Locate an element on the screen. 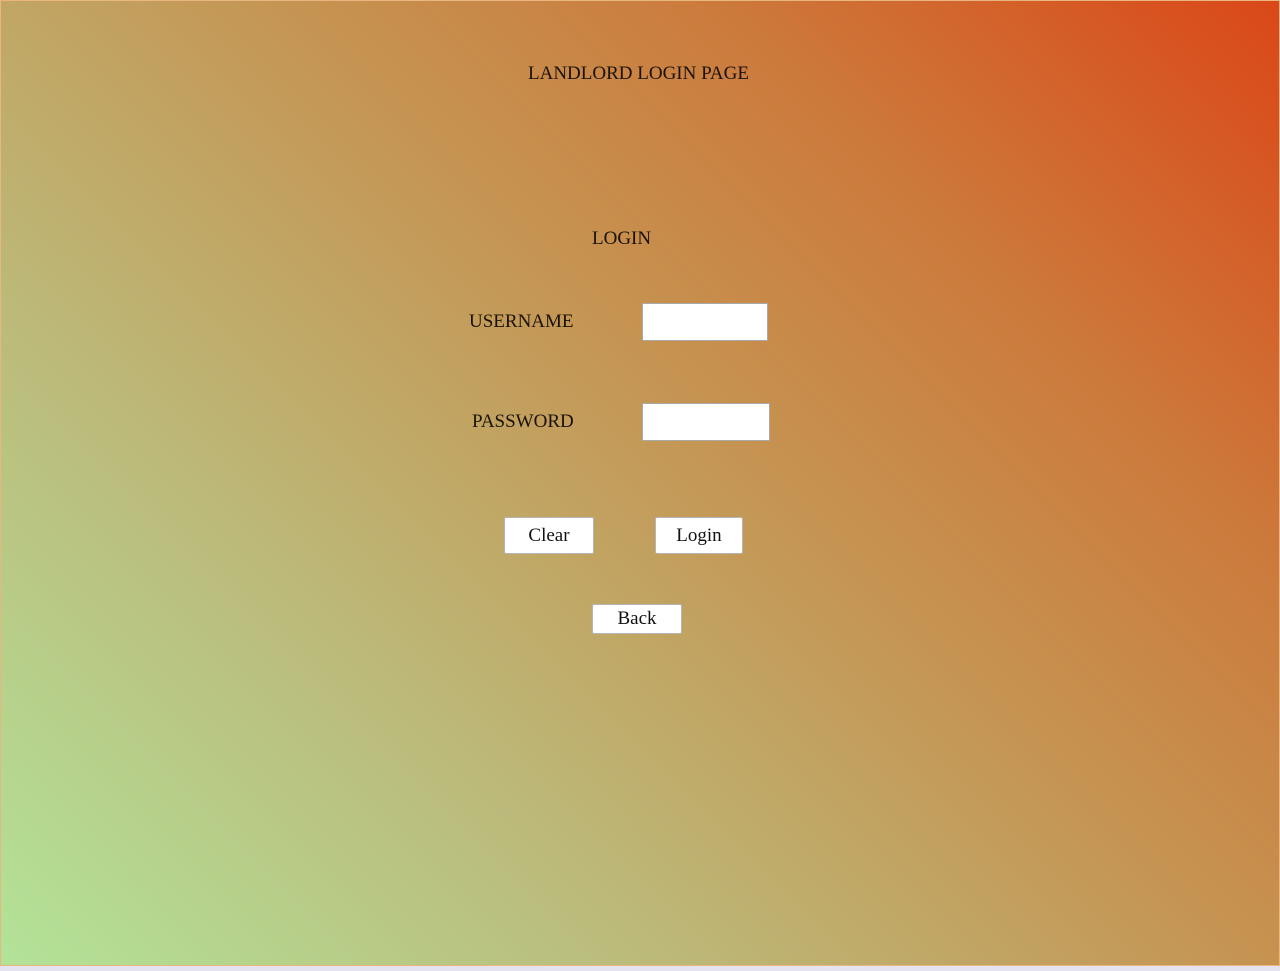  login-heading: LOGIN is located at coordinates (622, 238).